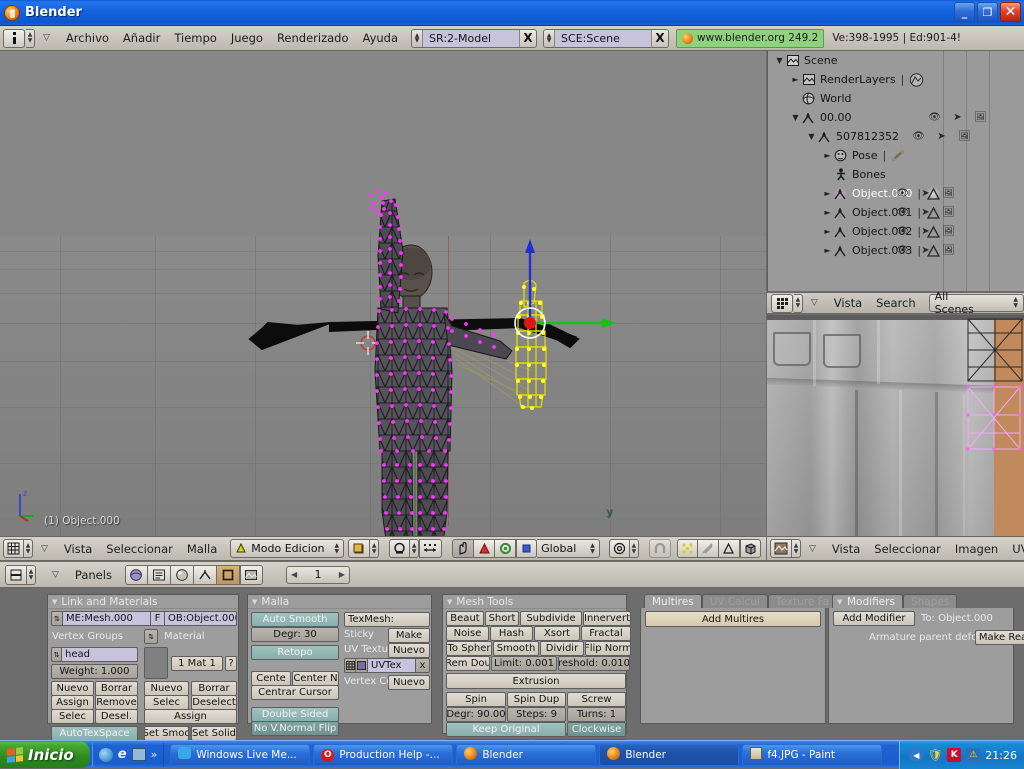 This screenshot has width=1024, height=769. I want to click on make-real-button: Make Rea, so click(999, 637).